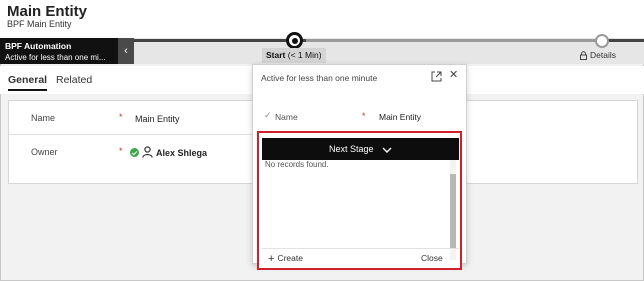 Image resolution: width=644 pixels, height=281 pixels. What do you see at coordinates (276, 55) in the screenshot?
I see `stage-start-name: Start` at bounding box center [276, 55].